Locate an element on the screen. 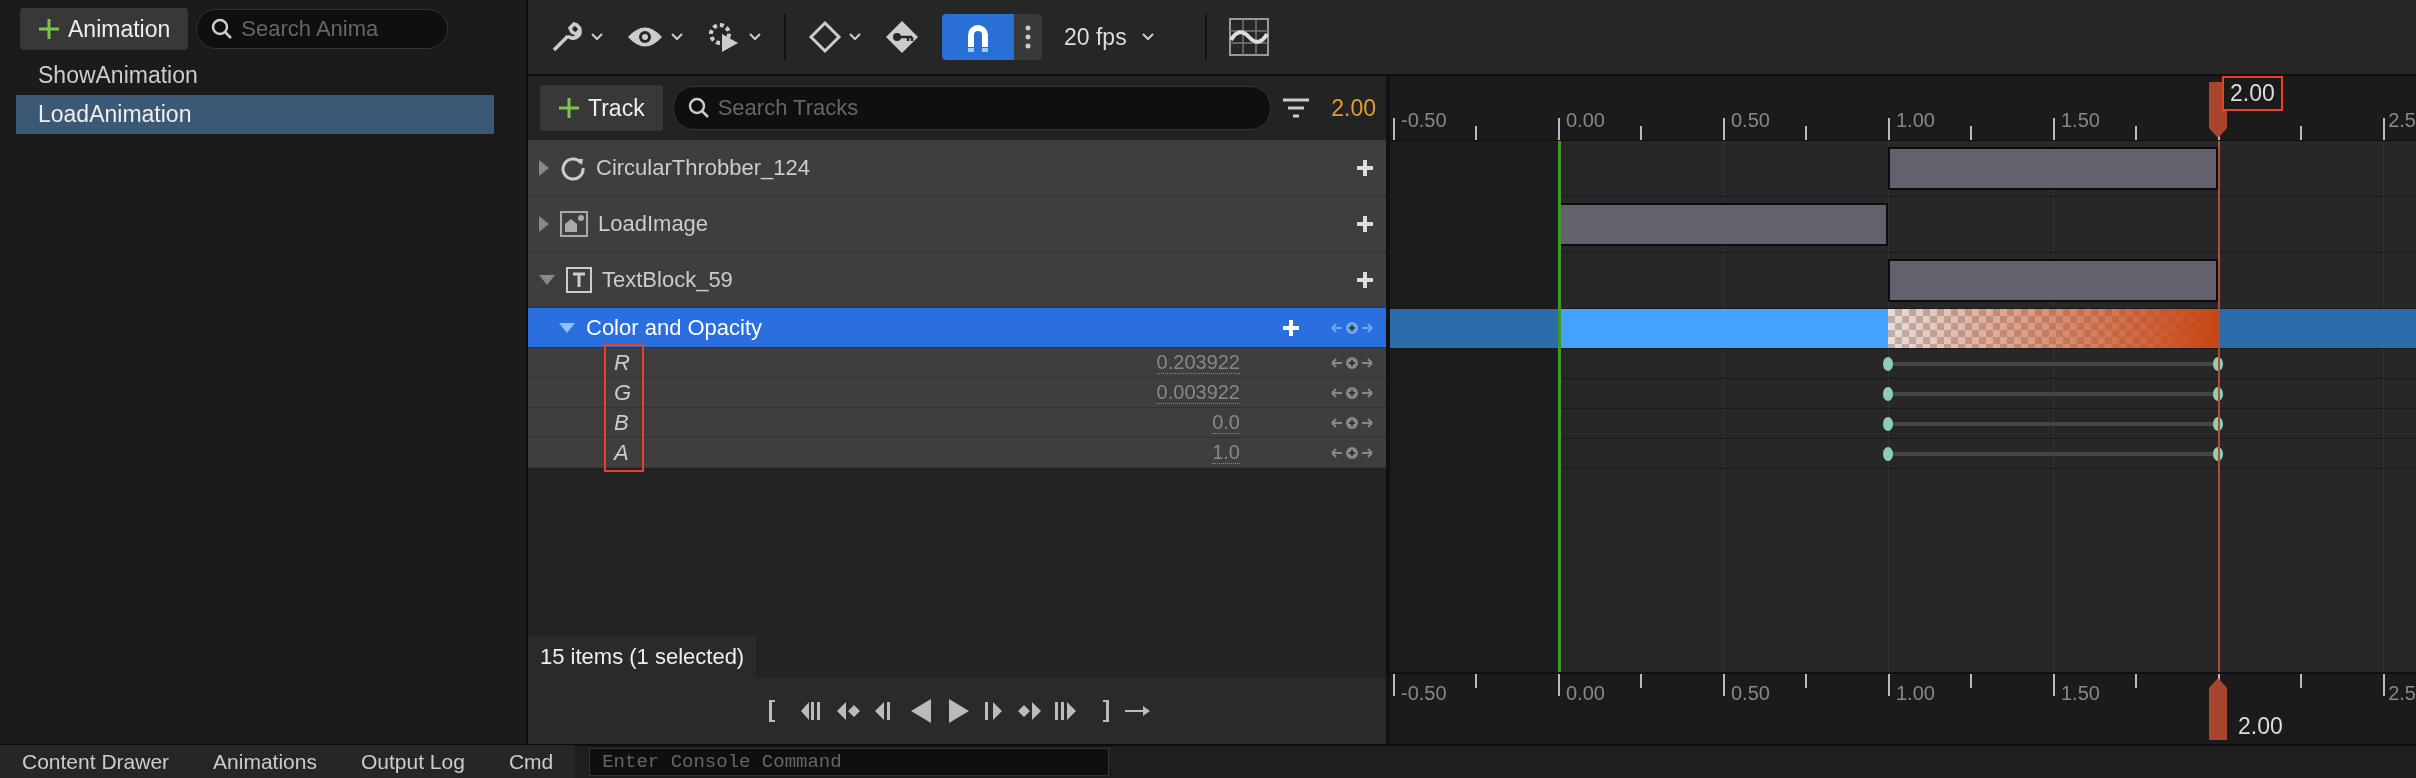 Image resolution: width=2416 pixels, height=778 pixels. item-count-status: 15 items (1 selected) is located at coordinates (642, 657).